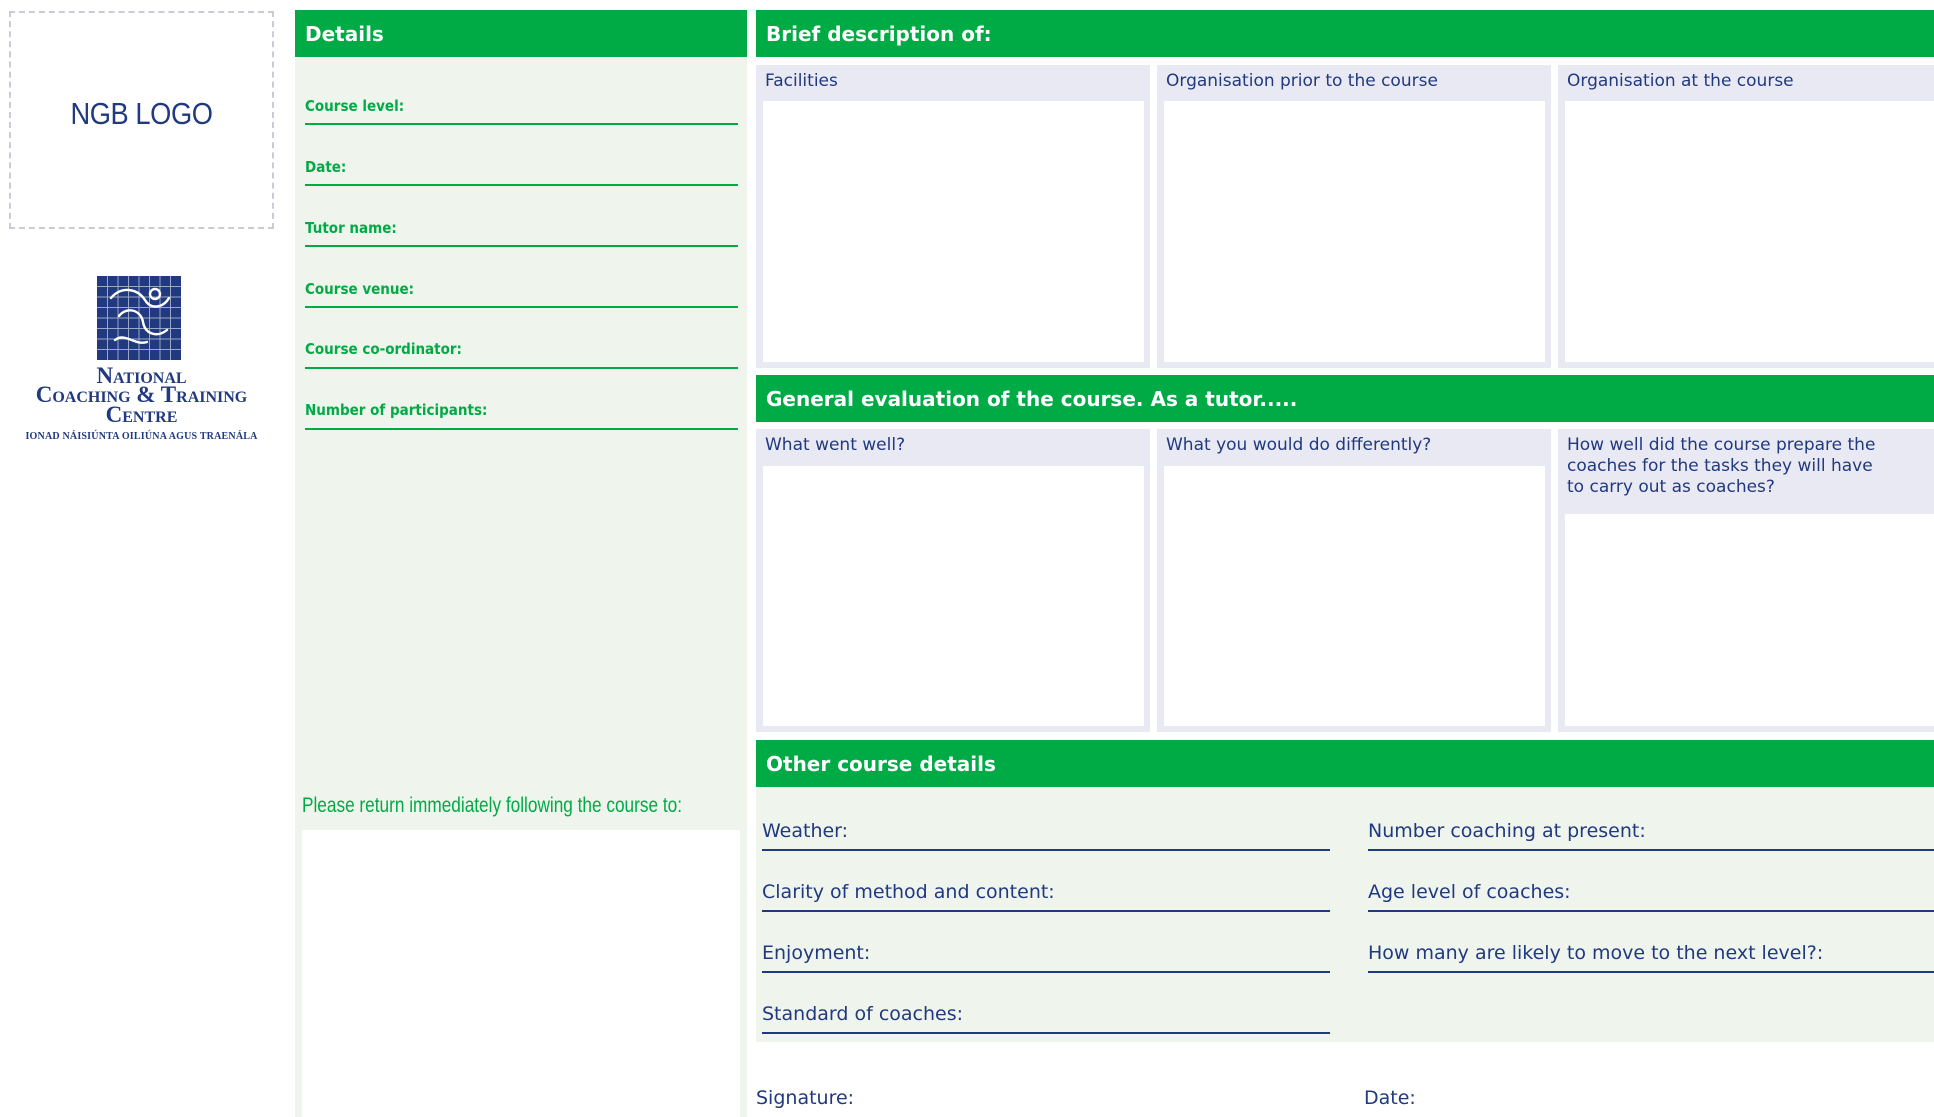 This screenshot has height=1117, width=1934. I want to click on course-coordinator-field, so click(521, 368).